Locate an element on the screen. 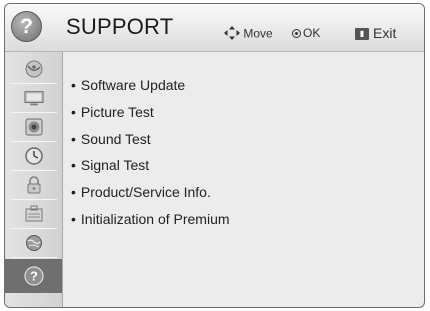 Image resolution: width=430 pixels, height=311 pixels. menu-item-picture-test: • Picture Test is located at coordinates (150, 116).